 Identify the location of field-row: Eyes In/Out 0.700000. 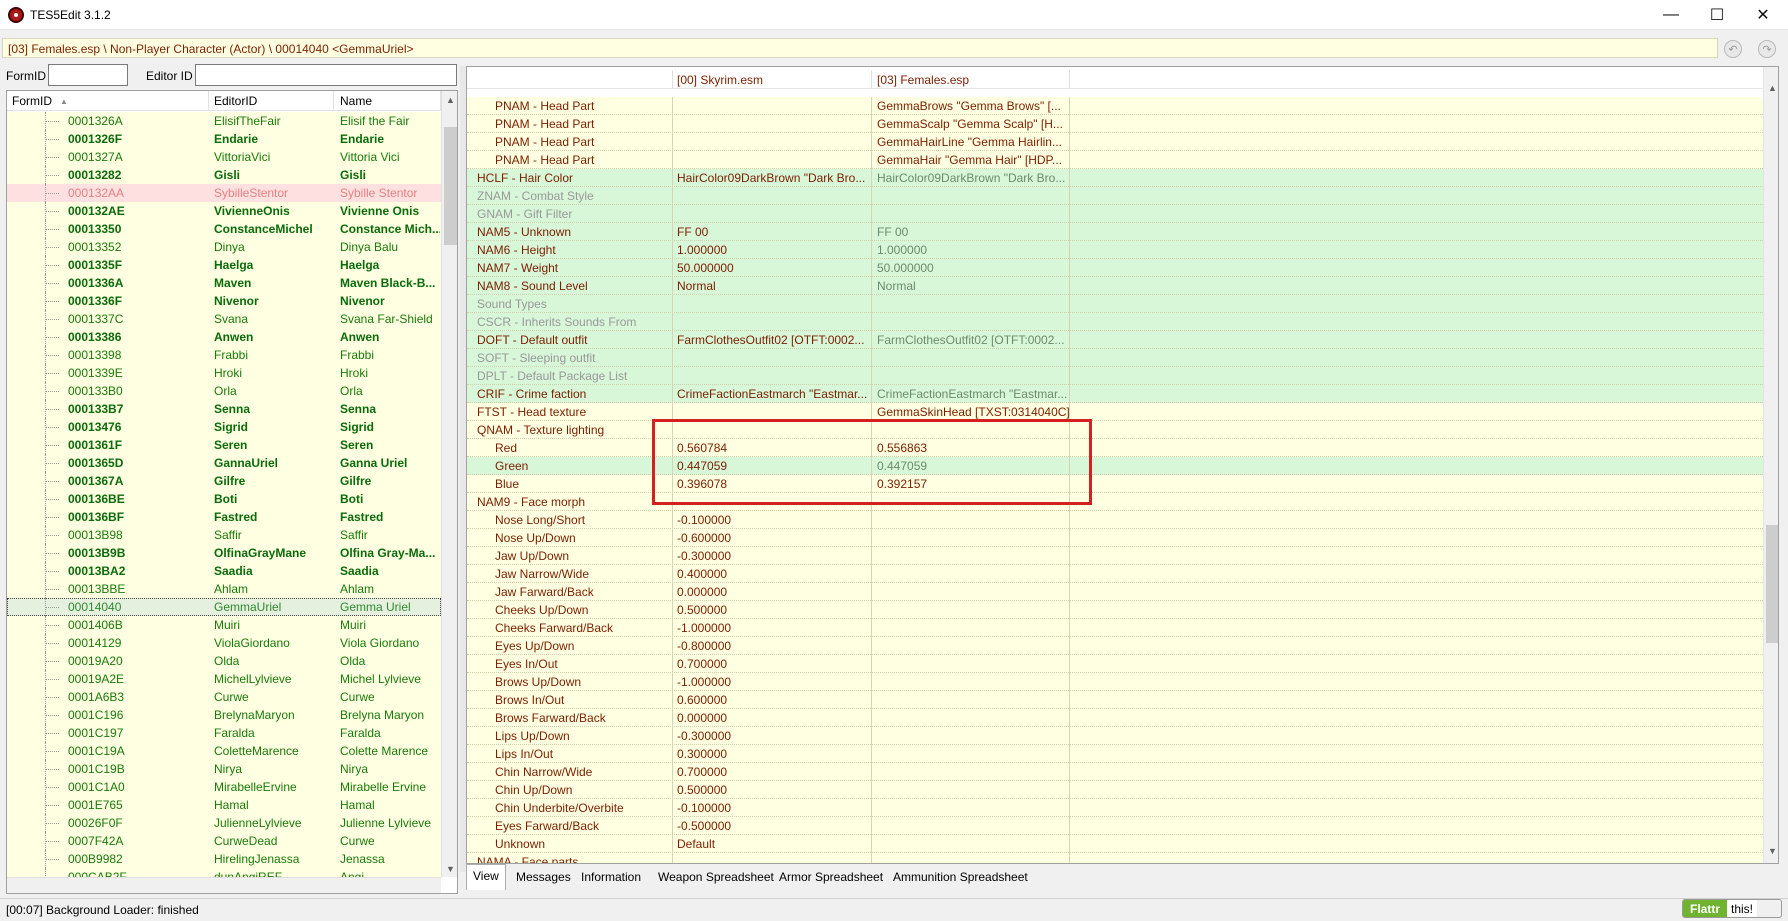
(1115, 664).